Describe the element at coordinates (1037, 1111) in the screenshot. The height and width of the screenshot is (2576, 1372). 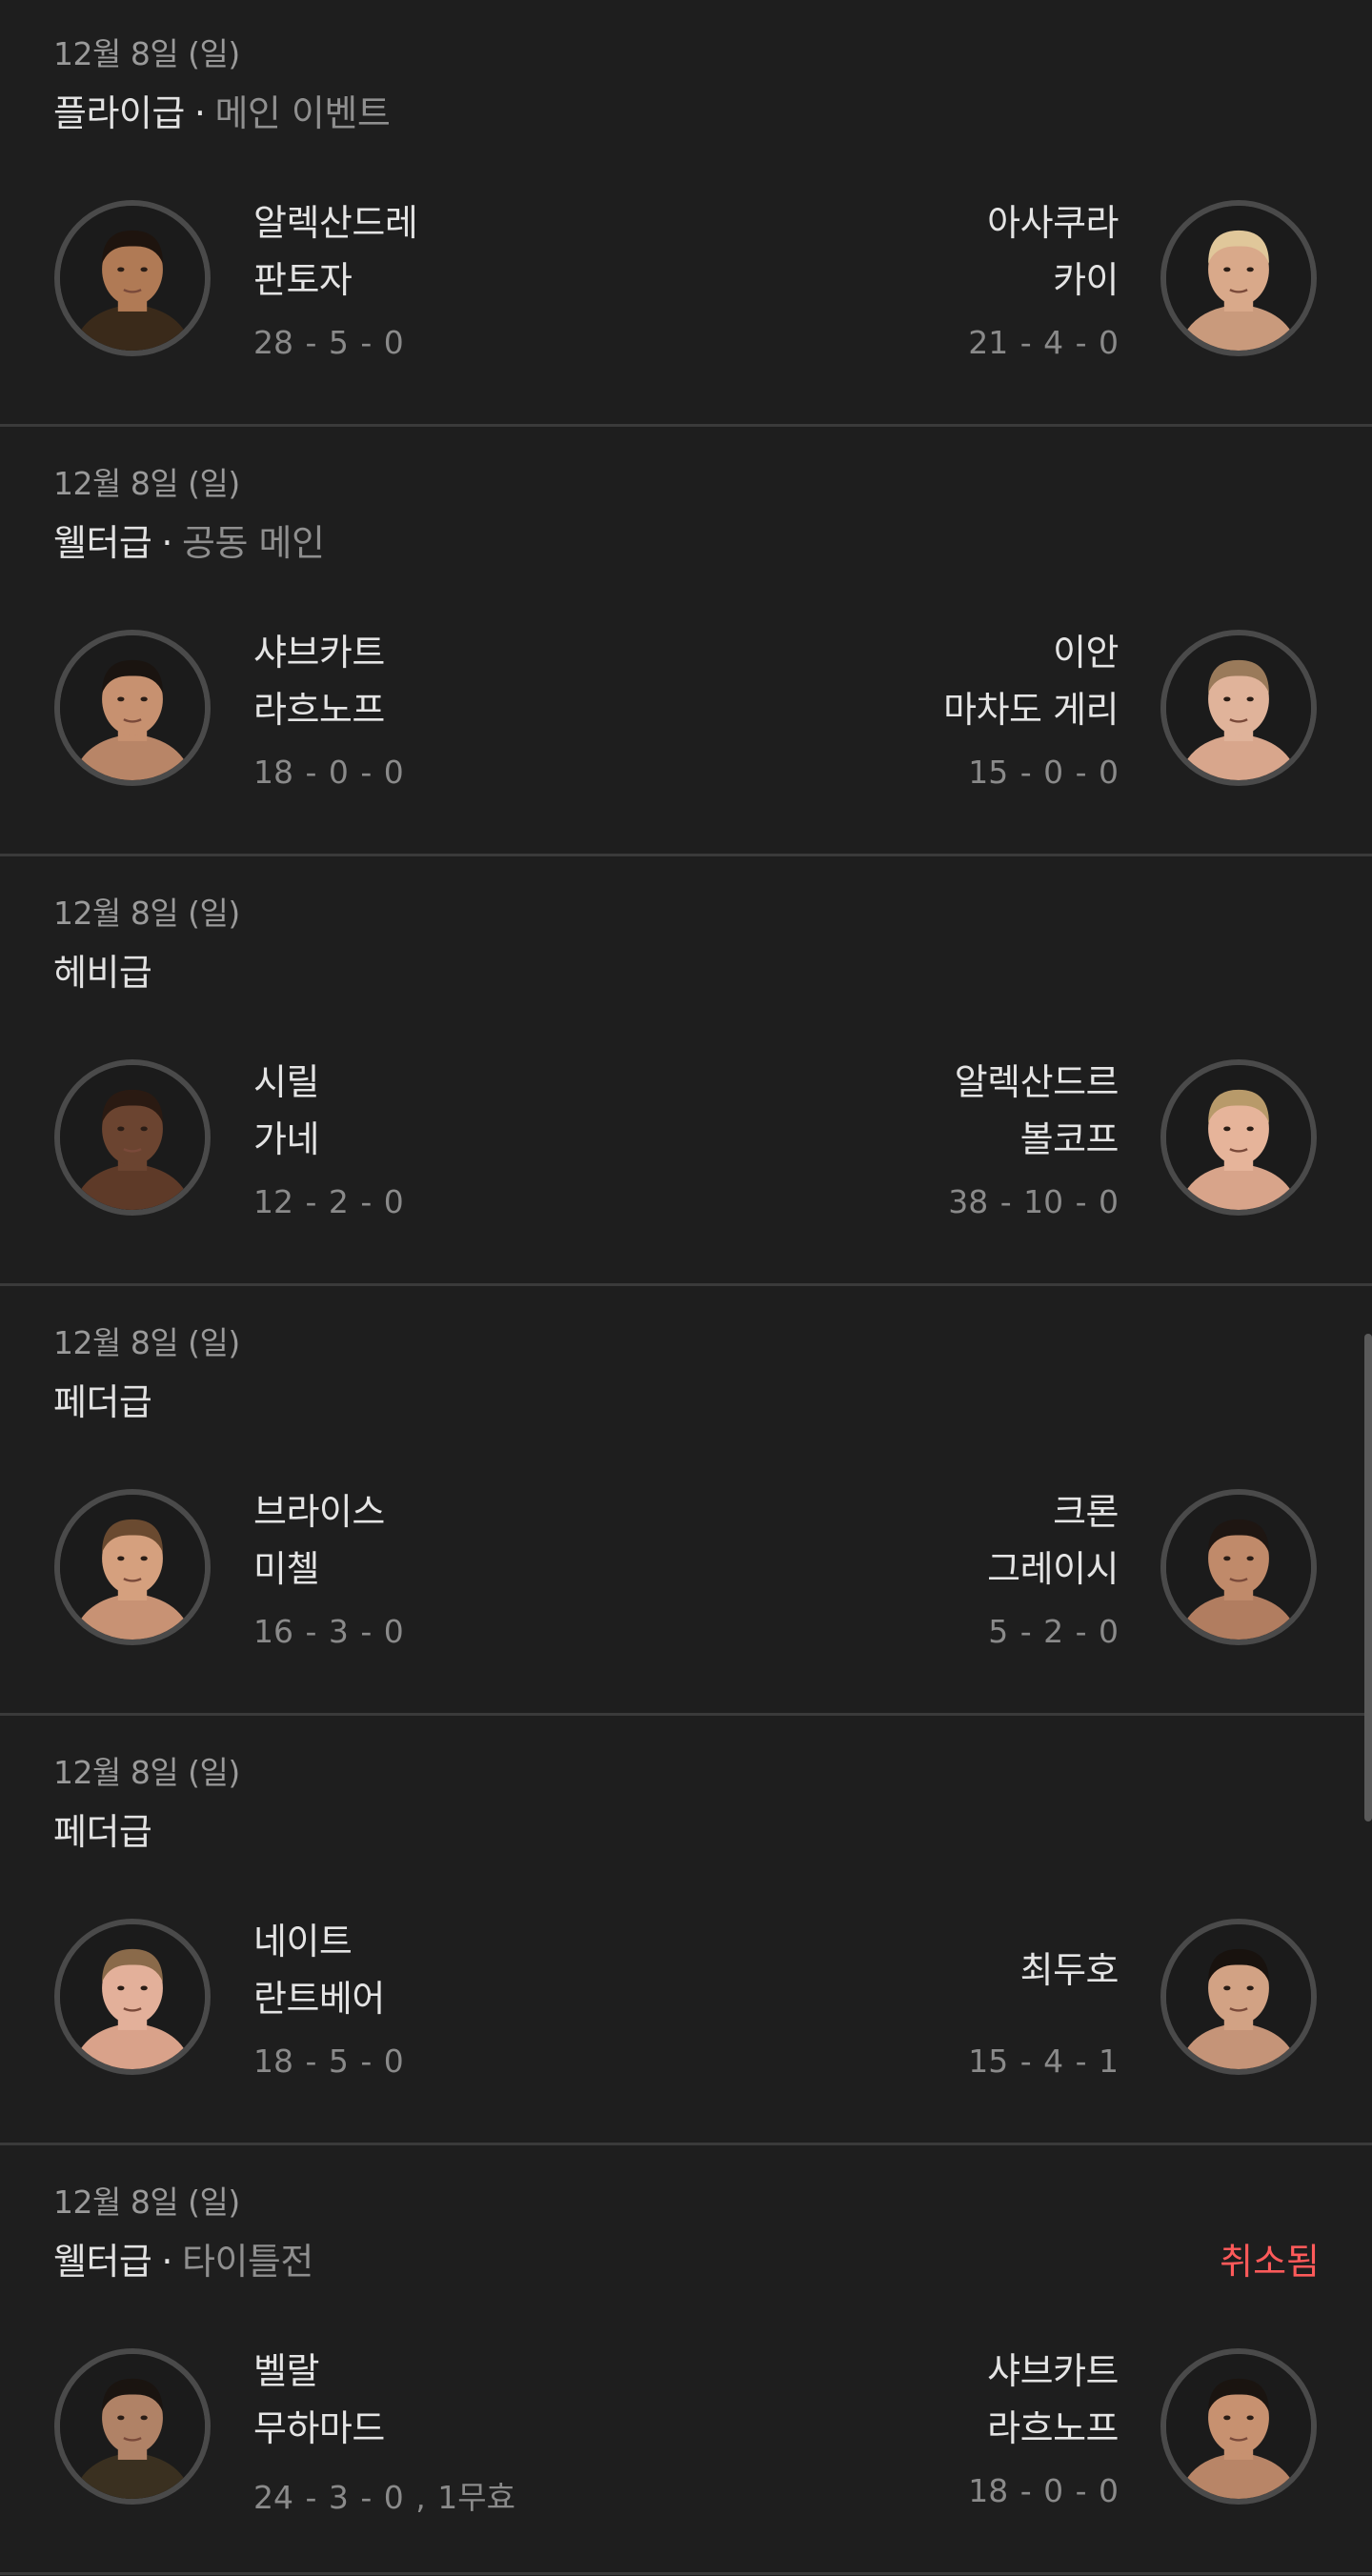
I see `blue-fighter-name: 알렉산드르 볼코프` at that location.